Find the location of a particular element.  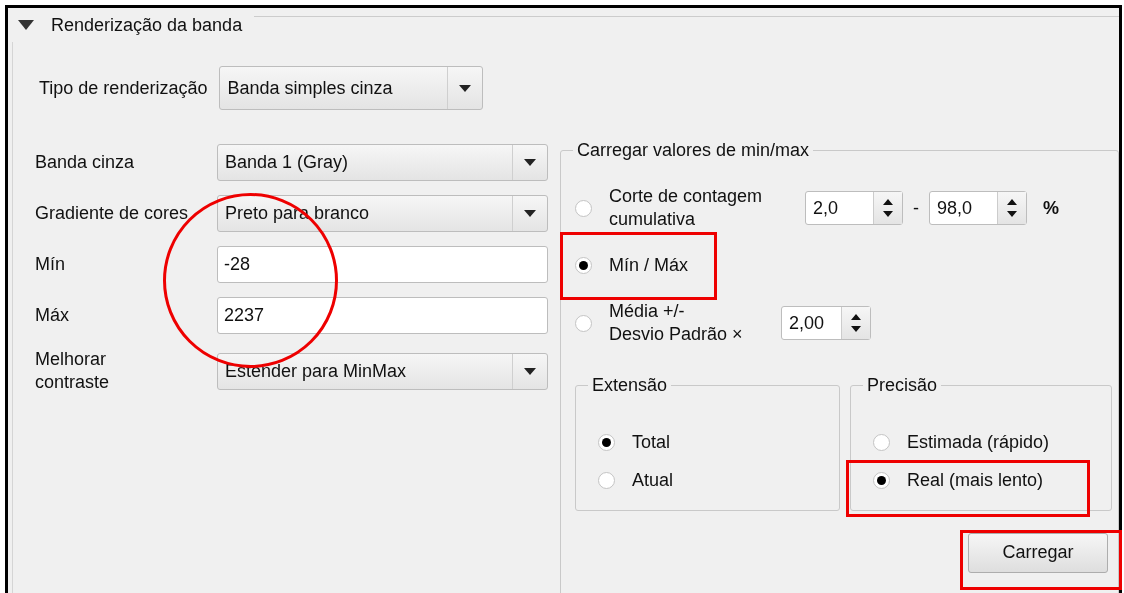

field-label: Mín is located at coordinates (50, 264).